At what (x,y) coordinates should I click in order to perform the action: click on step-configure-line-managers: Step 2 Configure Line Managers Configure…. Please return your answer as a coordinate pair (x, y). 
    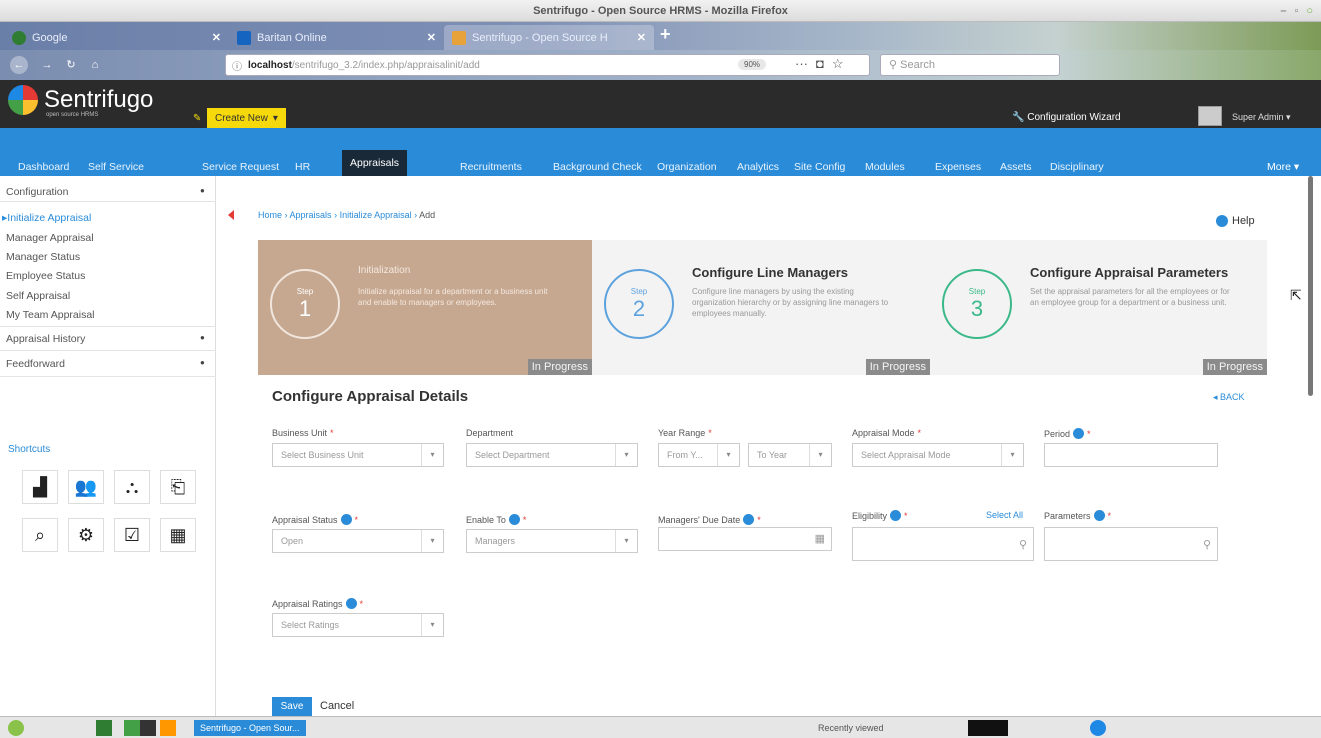
    Looking at the image, I should click on (761, 307).